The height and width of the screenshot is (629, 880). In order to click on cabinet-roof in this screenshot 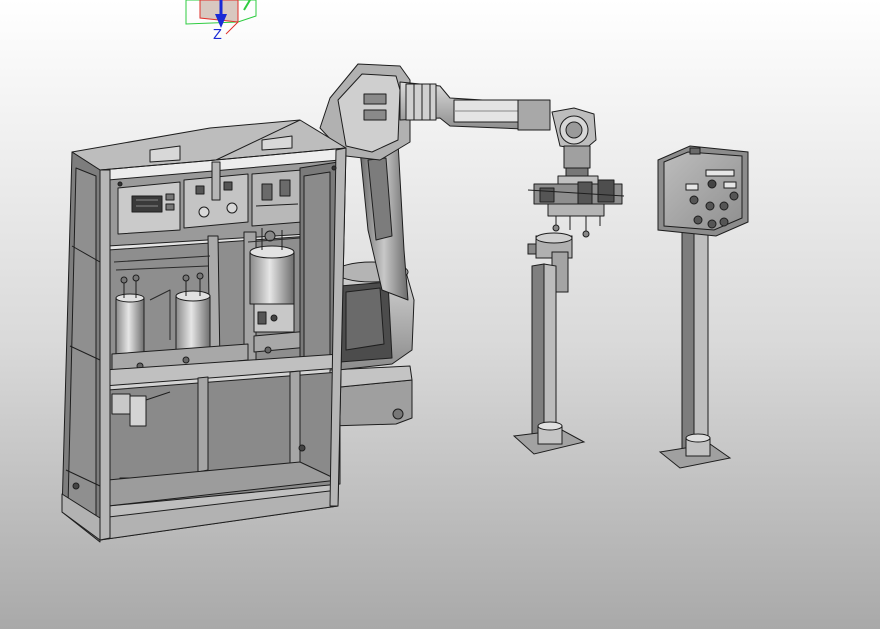, I will do `click(209, 145)`.